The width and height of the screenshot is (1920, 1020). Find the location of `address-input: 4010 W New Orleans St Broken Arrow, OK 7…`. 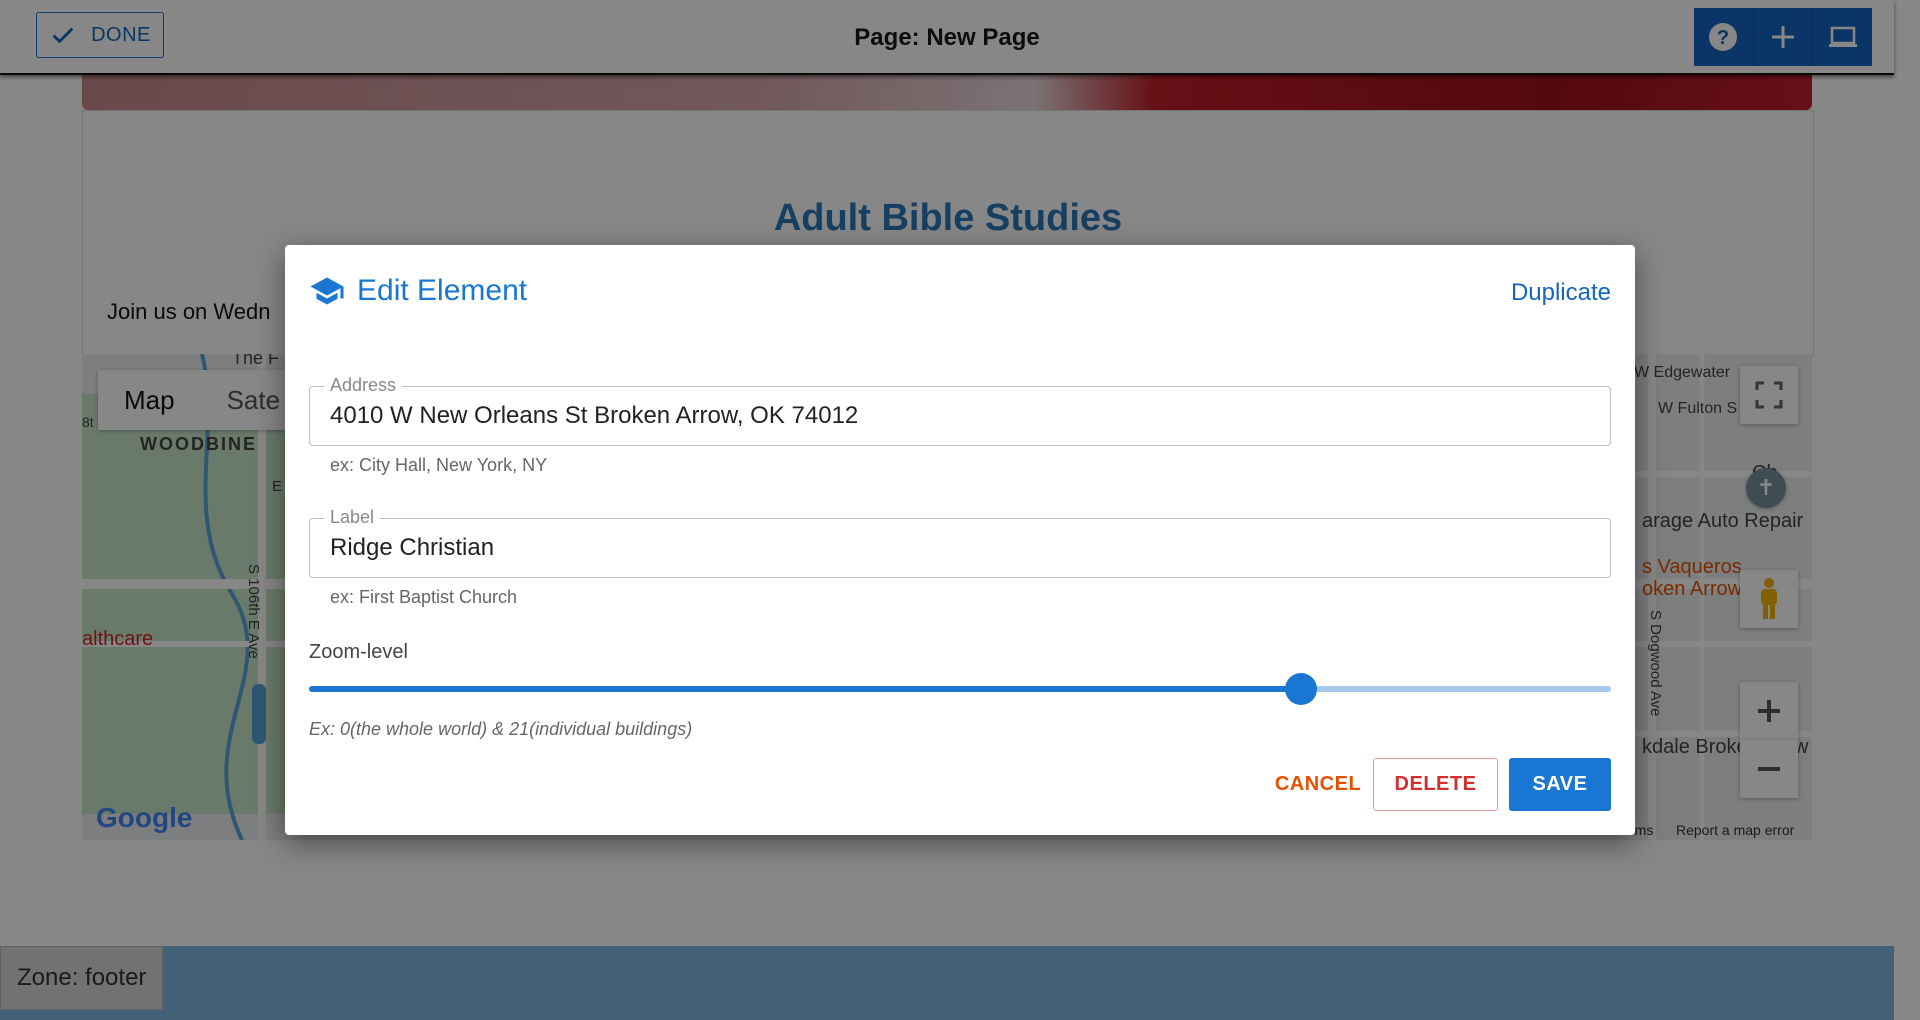

address-input: 4010 W New Orleans St Broken Arrow, OK 7… is located at coordinates (594, 416).